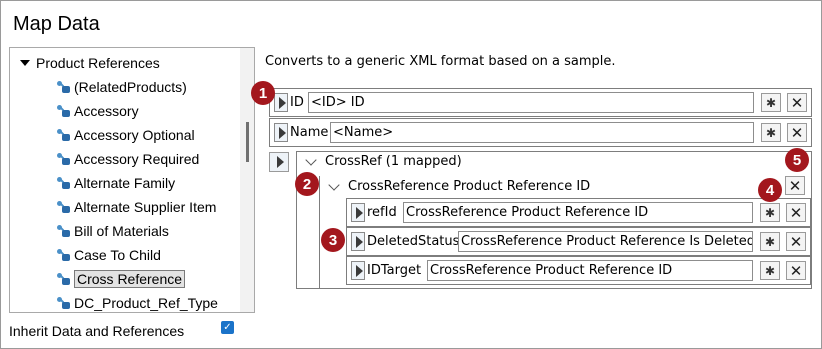 This screenshot has width=822, height=349. I want to click on tree-item: (RelatedProducts), so click(151, 87).